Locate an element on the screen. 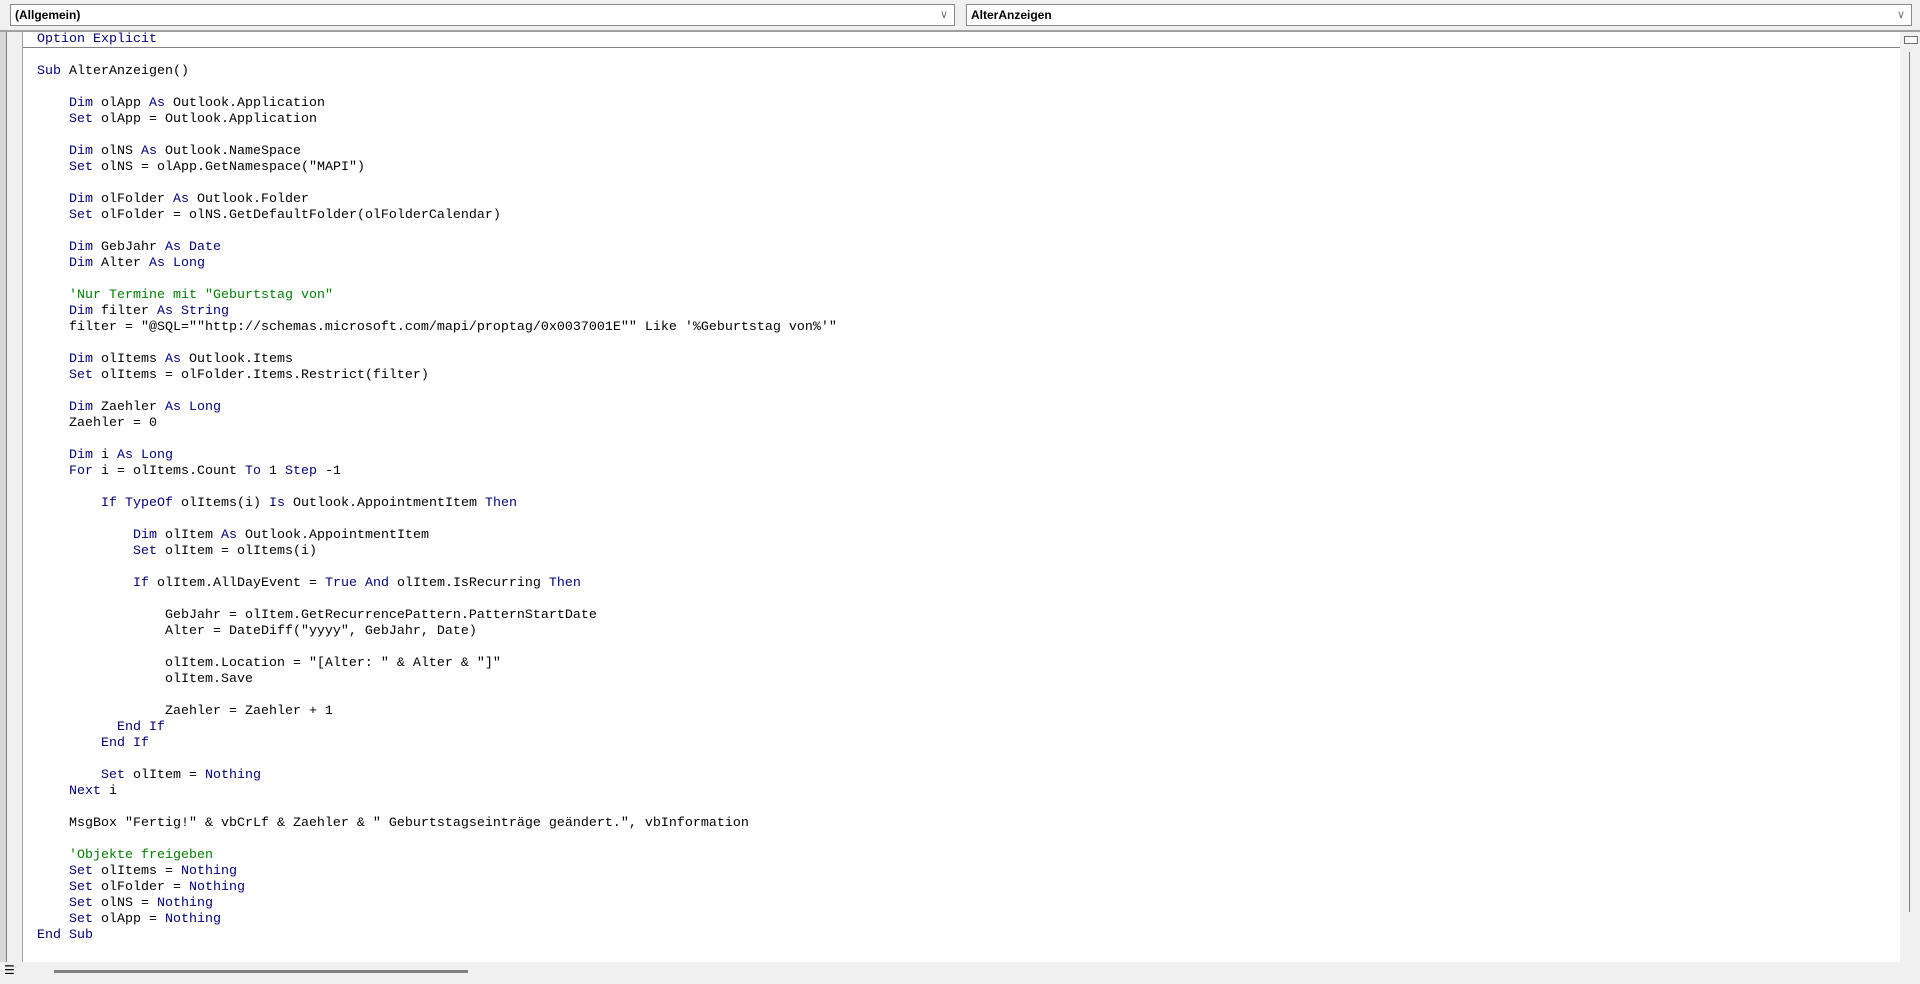 The height and width of the screenshot is (984, 1920). code-line: Next i is located at coordinates (437, 792).